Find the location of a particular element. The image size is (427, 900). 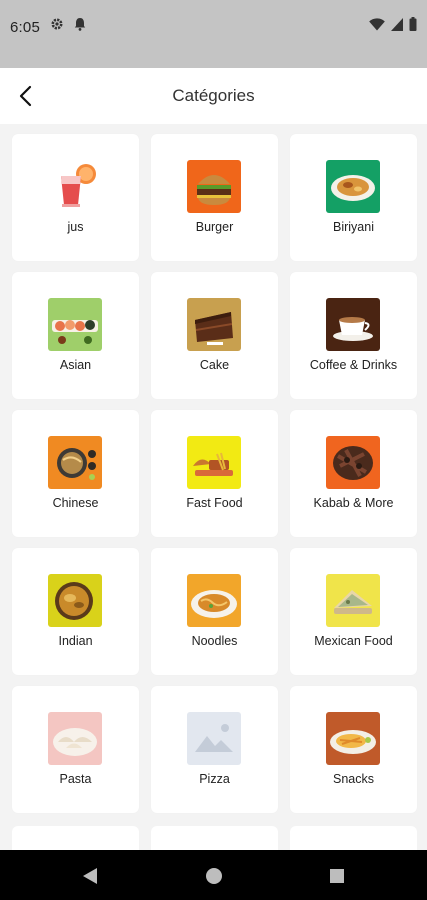

category-card-snacks: Snacks is located at coordinates (353, 749).